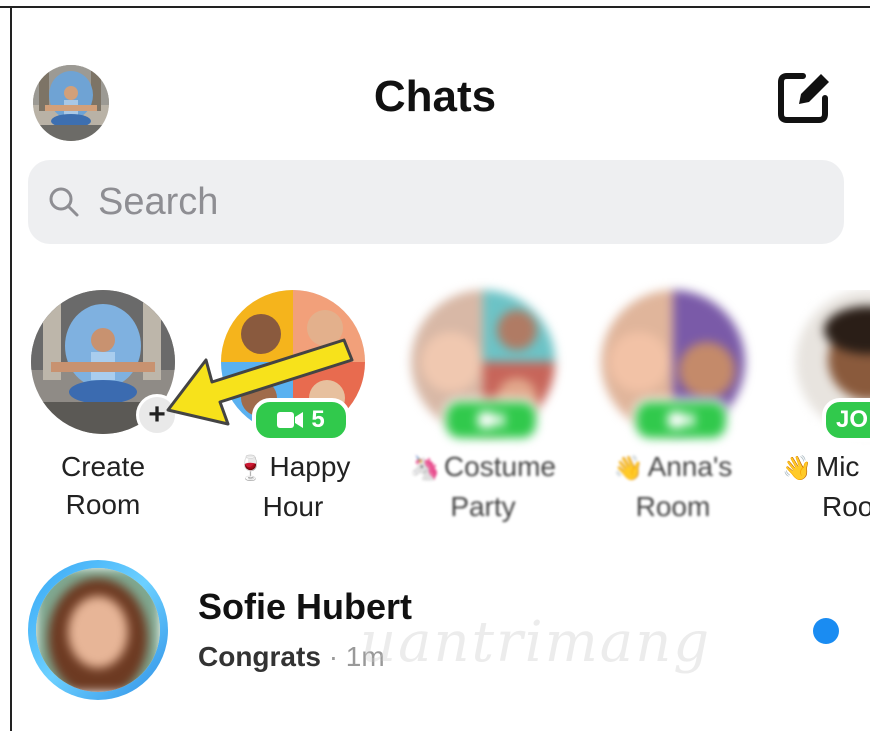  What do you see at coordinates (435, 96) in the screenshot?
I see `page-title: Chats` at bounding box center [435, 96].